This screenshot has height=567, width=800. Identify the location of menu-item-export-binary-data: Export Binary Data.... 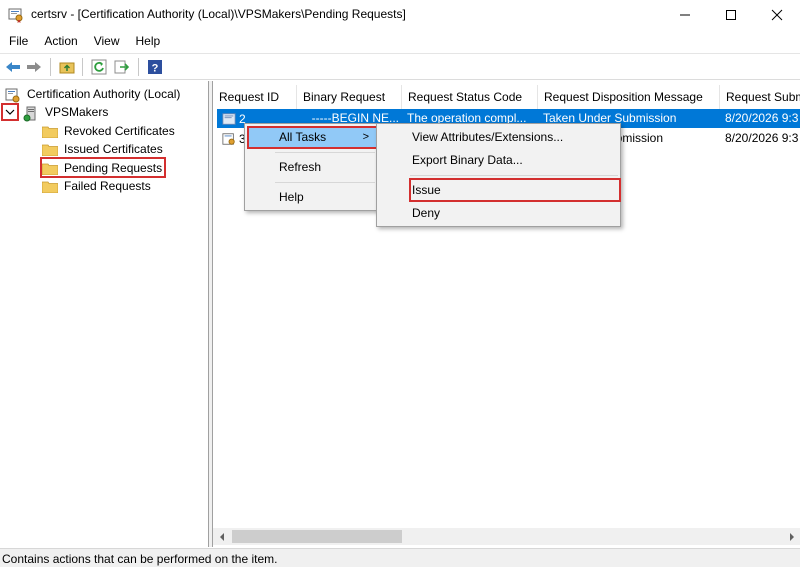
(498, 160).